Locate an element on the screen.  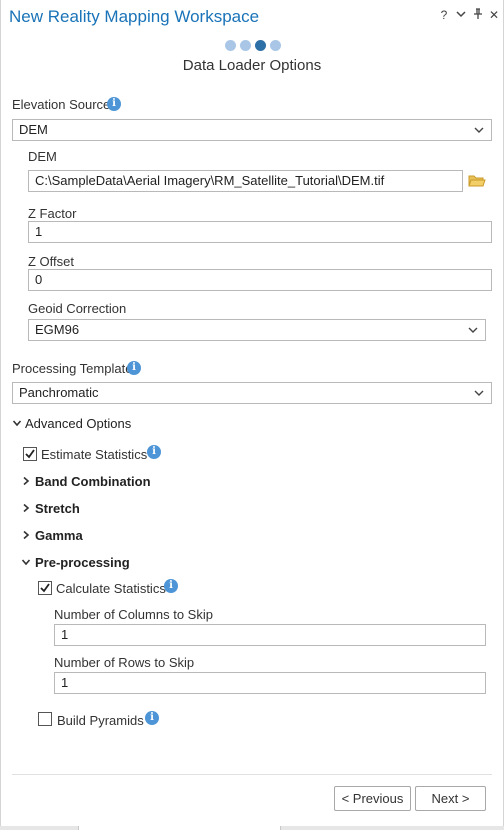
estimate-statistics-label: Estimate Statistics is located at coordinates (94, 454).